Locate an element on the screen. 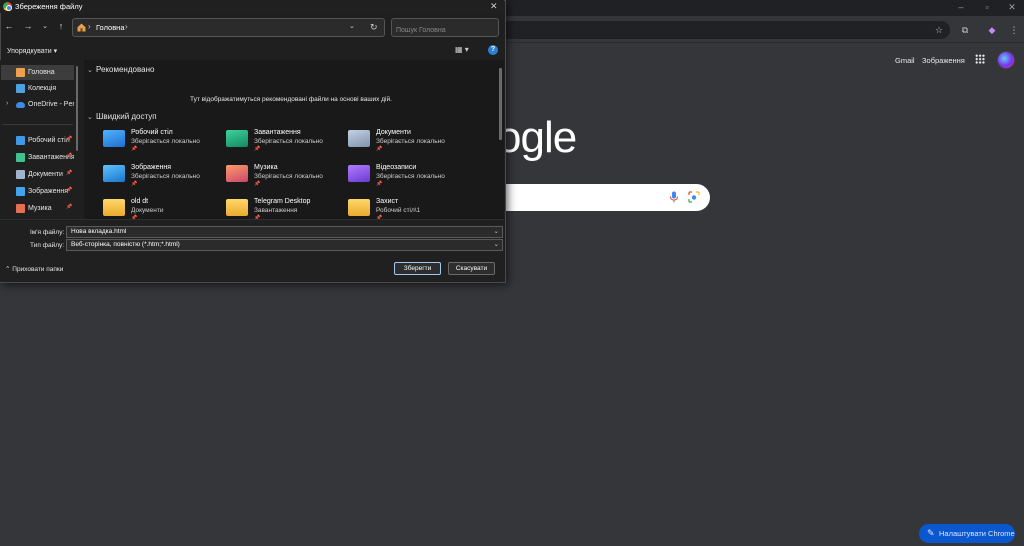 Image resolution: width=1024 pixels, height=546 pixels. quick-access-item: Завантаження Зберігається локально 📌 is located at coordinates (286, 145).